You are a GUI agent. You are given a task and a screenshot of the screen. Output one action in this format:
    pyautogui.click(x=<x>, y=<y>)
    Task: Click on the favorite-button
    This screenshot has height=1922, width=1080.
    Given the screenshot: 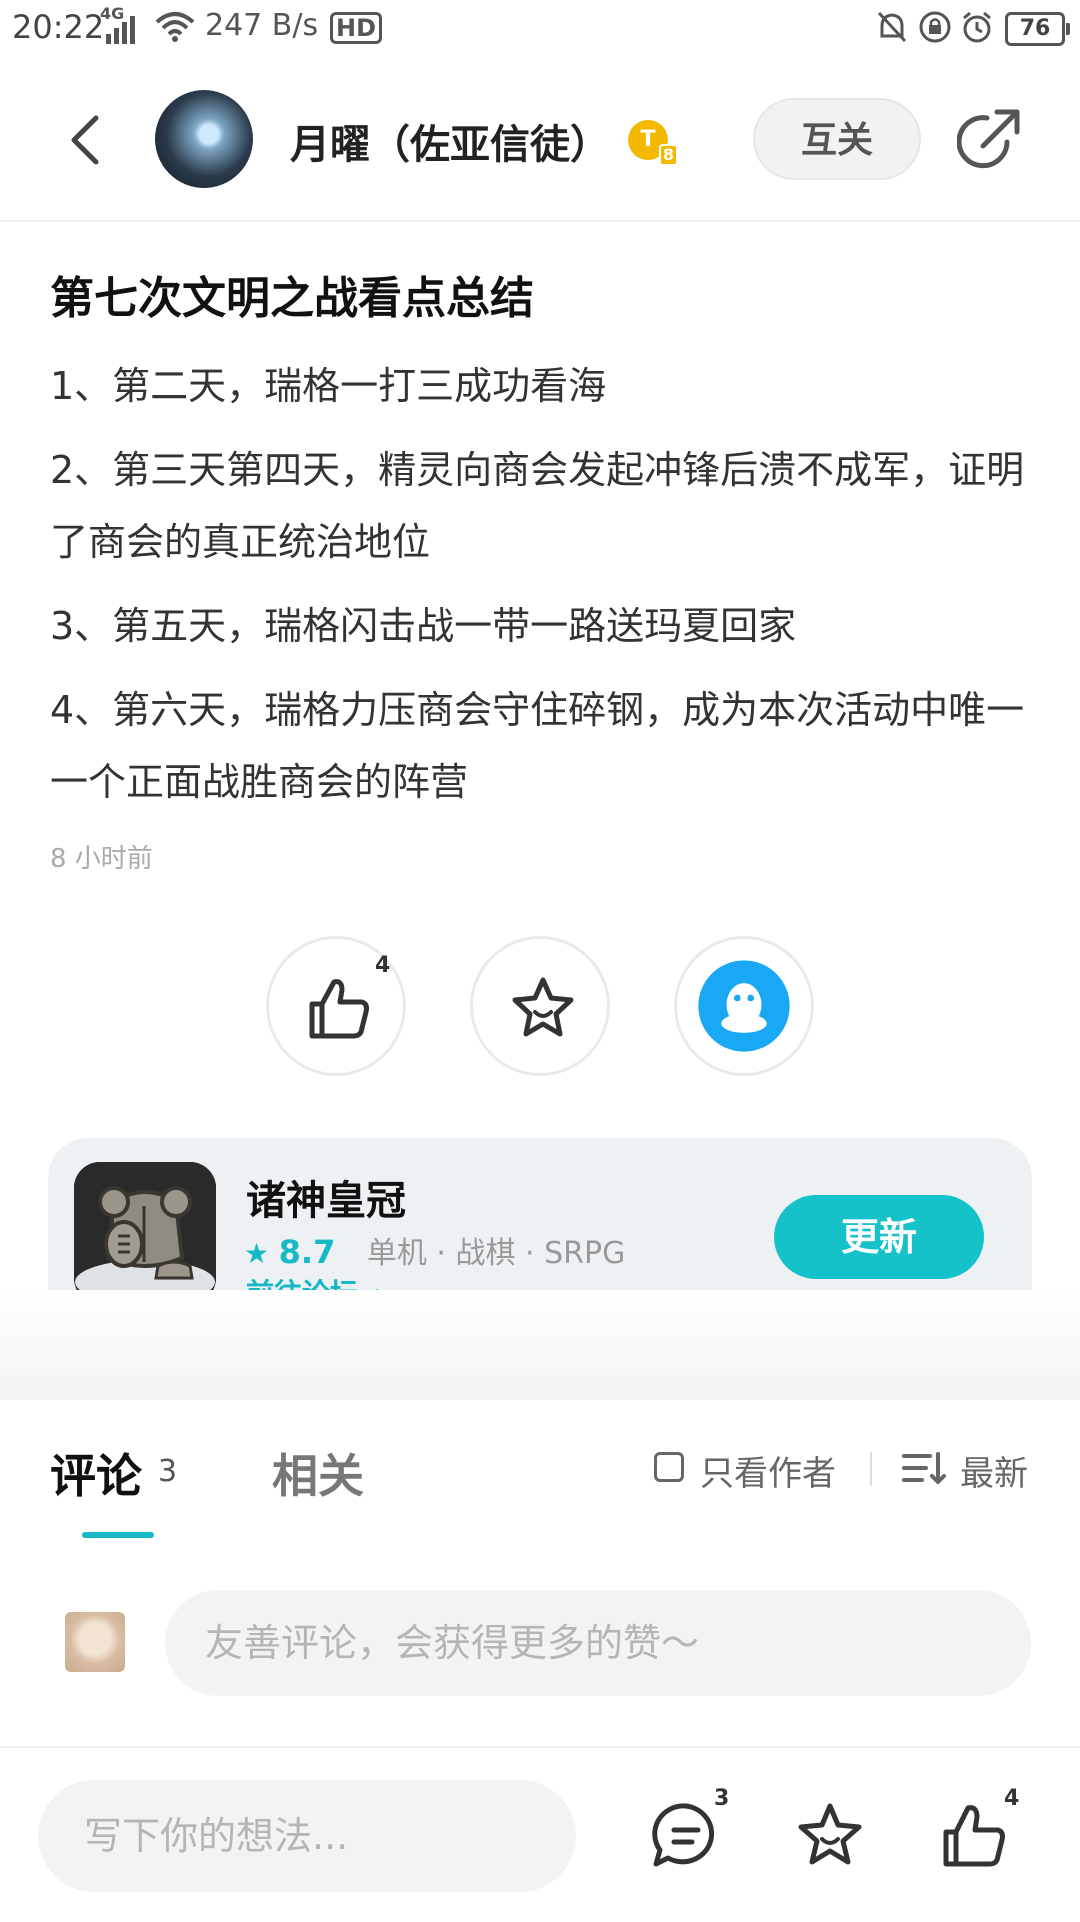 What is the action you would take?
    pyautogui.click(x=540, y=1006)
    